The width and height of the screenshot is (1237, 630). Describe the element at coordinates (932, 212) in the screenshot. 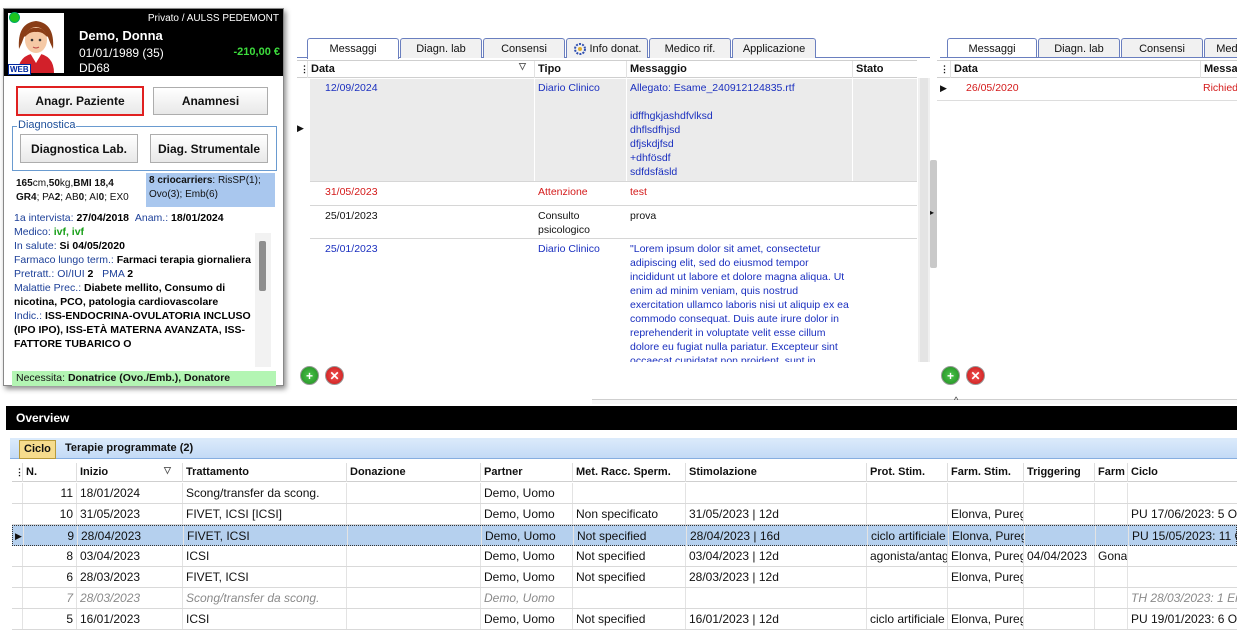

I see `expand-arrow-icon: ▸` at that location.